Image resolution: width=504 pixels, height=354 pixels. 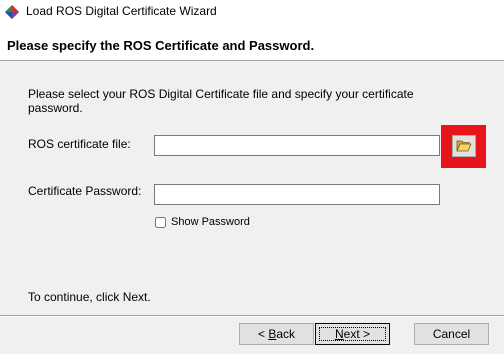 I want to click on open-folder-icon, so click(x=464, y=146).